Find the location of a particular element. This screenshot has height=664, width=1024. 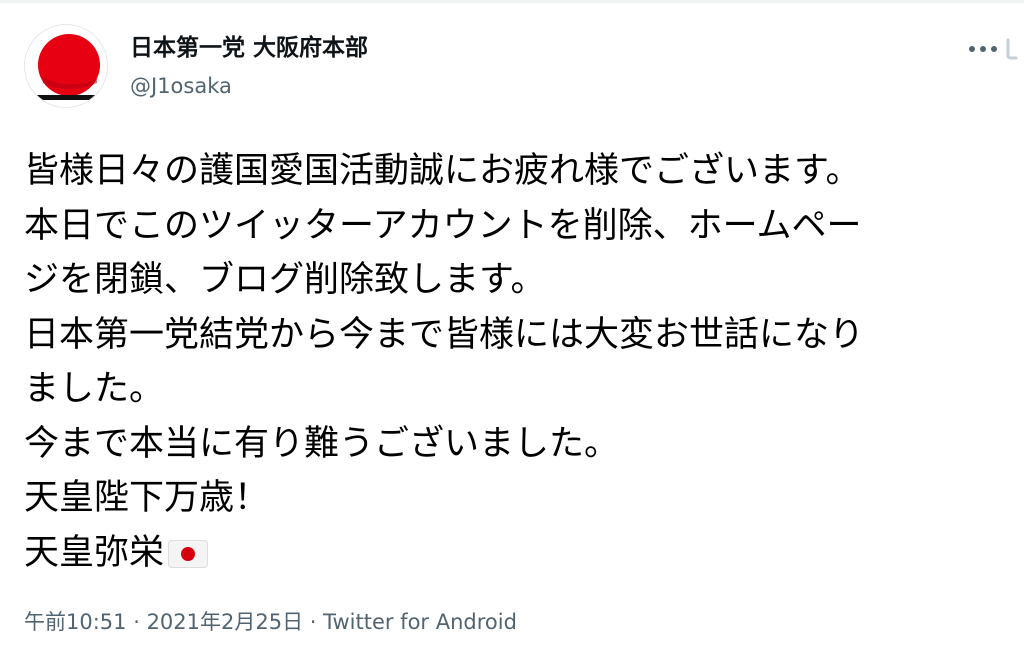

avatar is located at coordinates (66, 66).